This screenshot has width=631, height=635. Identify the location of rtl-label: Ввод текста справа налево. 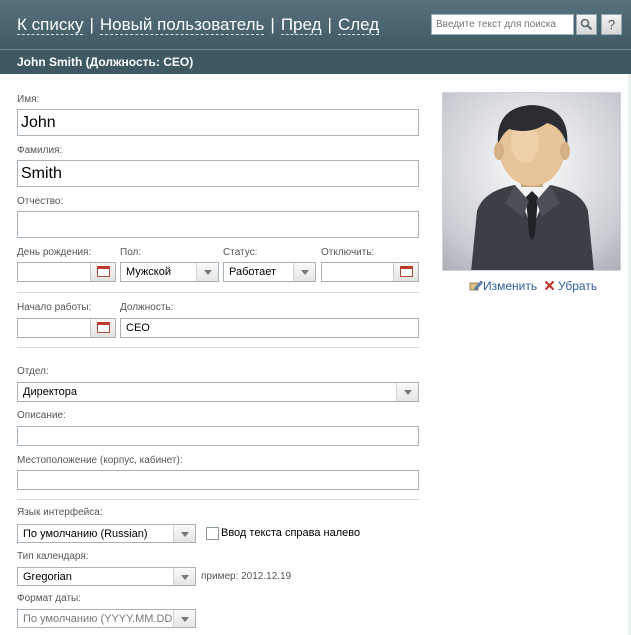
(291, 533).